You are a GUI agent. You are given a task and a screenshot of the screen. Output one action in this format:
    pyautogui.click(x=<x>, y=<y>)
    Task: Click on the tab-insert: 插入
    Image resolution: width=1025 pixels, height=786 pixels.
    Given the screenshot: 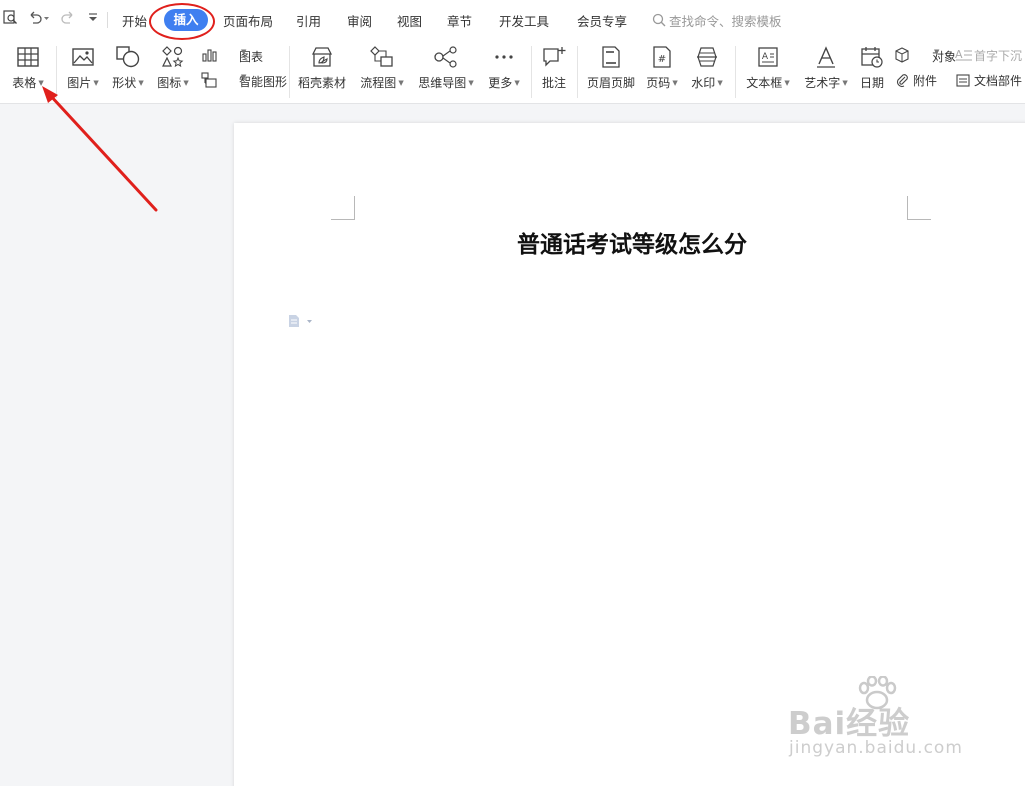 What is the action you would take?
    pyautogui.click(x=186, y=20)
    